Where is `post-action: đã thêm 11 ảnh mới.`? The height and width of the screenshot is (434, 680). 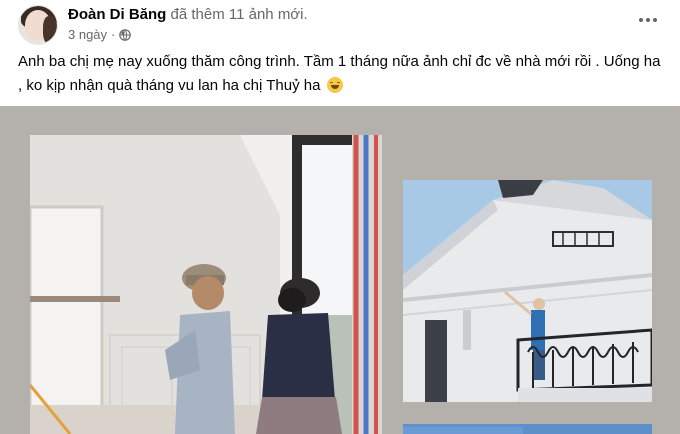 post-action: đã thêm 11 ảnh mới. is located at coordinates (239, 14).